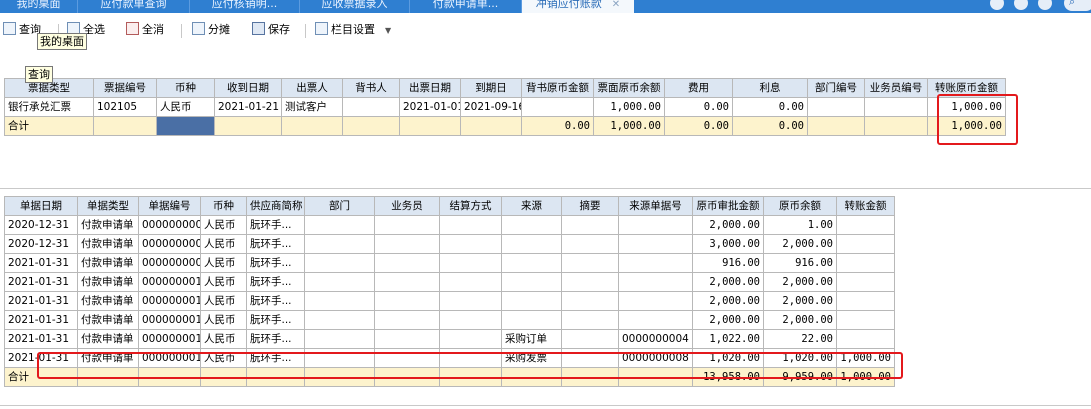 The height and width of the screenshot is (409, 1091). What do you see at coordinates (616, 5) in the screenshot?
I see `close-icon: ✕` at bounding box center [616, 5].